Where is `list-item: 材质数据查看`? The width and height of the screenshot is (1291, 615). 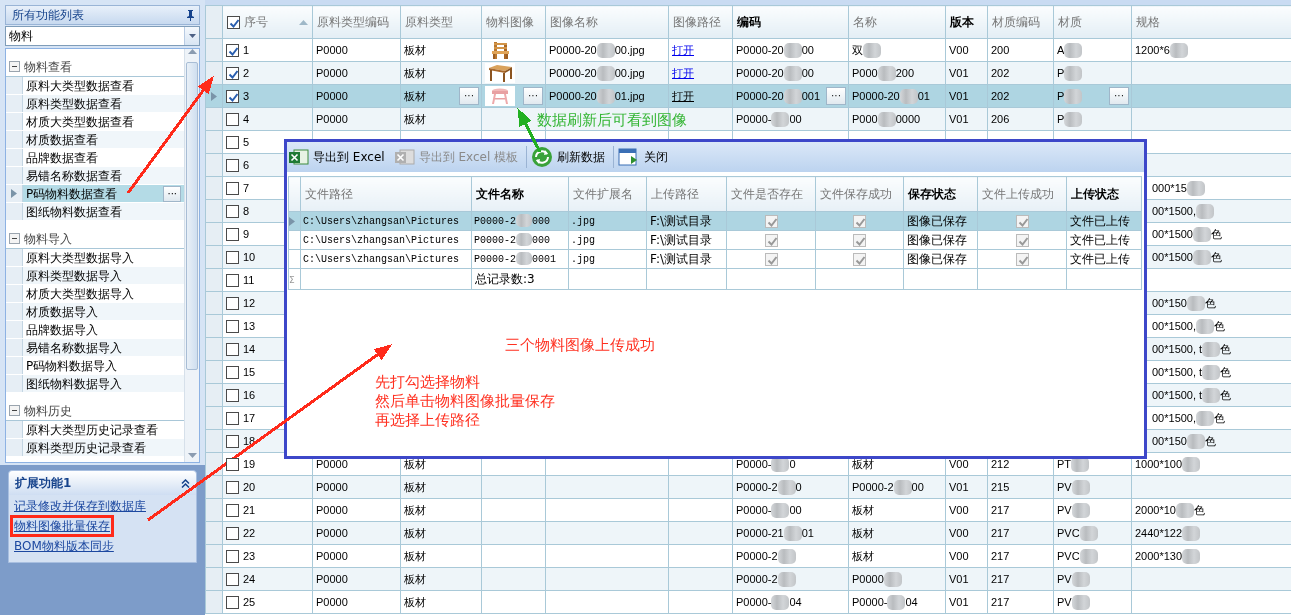
list-item: 材质数据查看 is located at coordinates (103, 139).